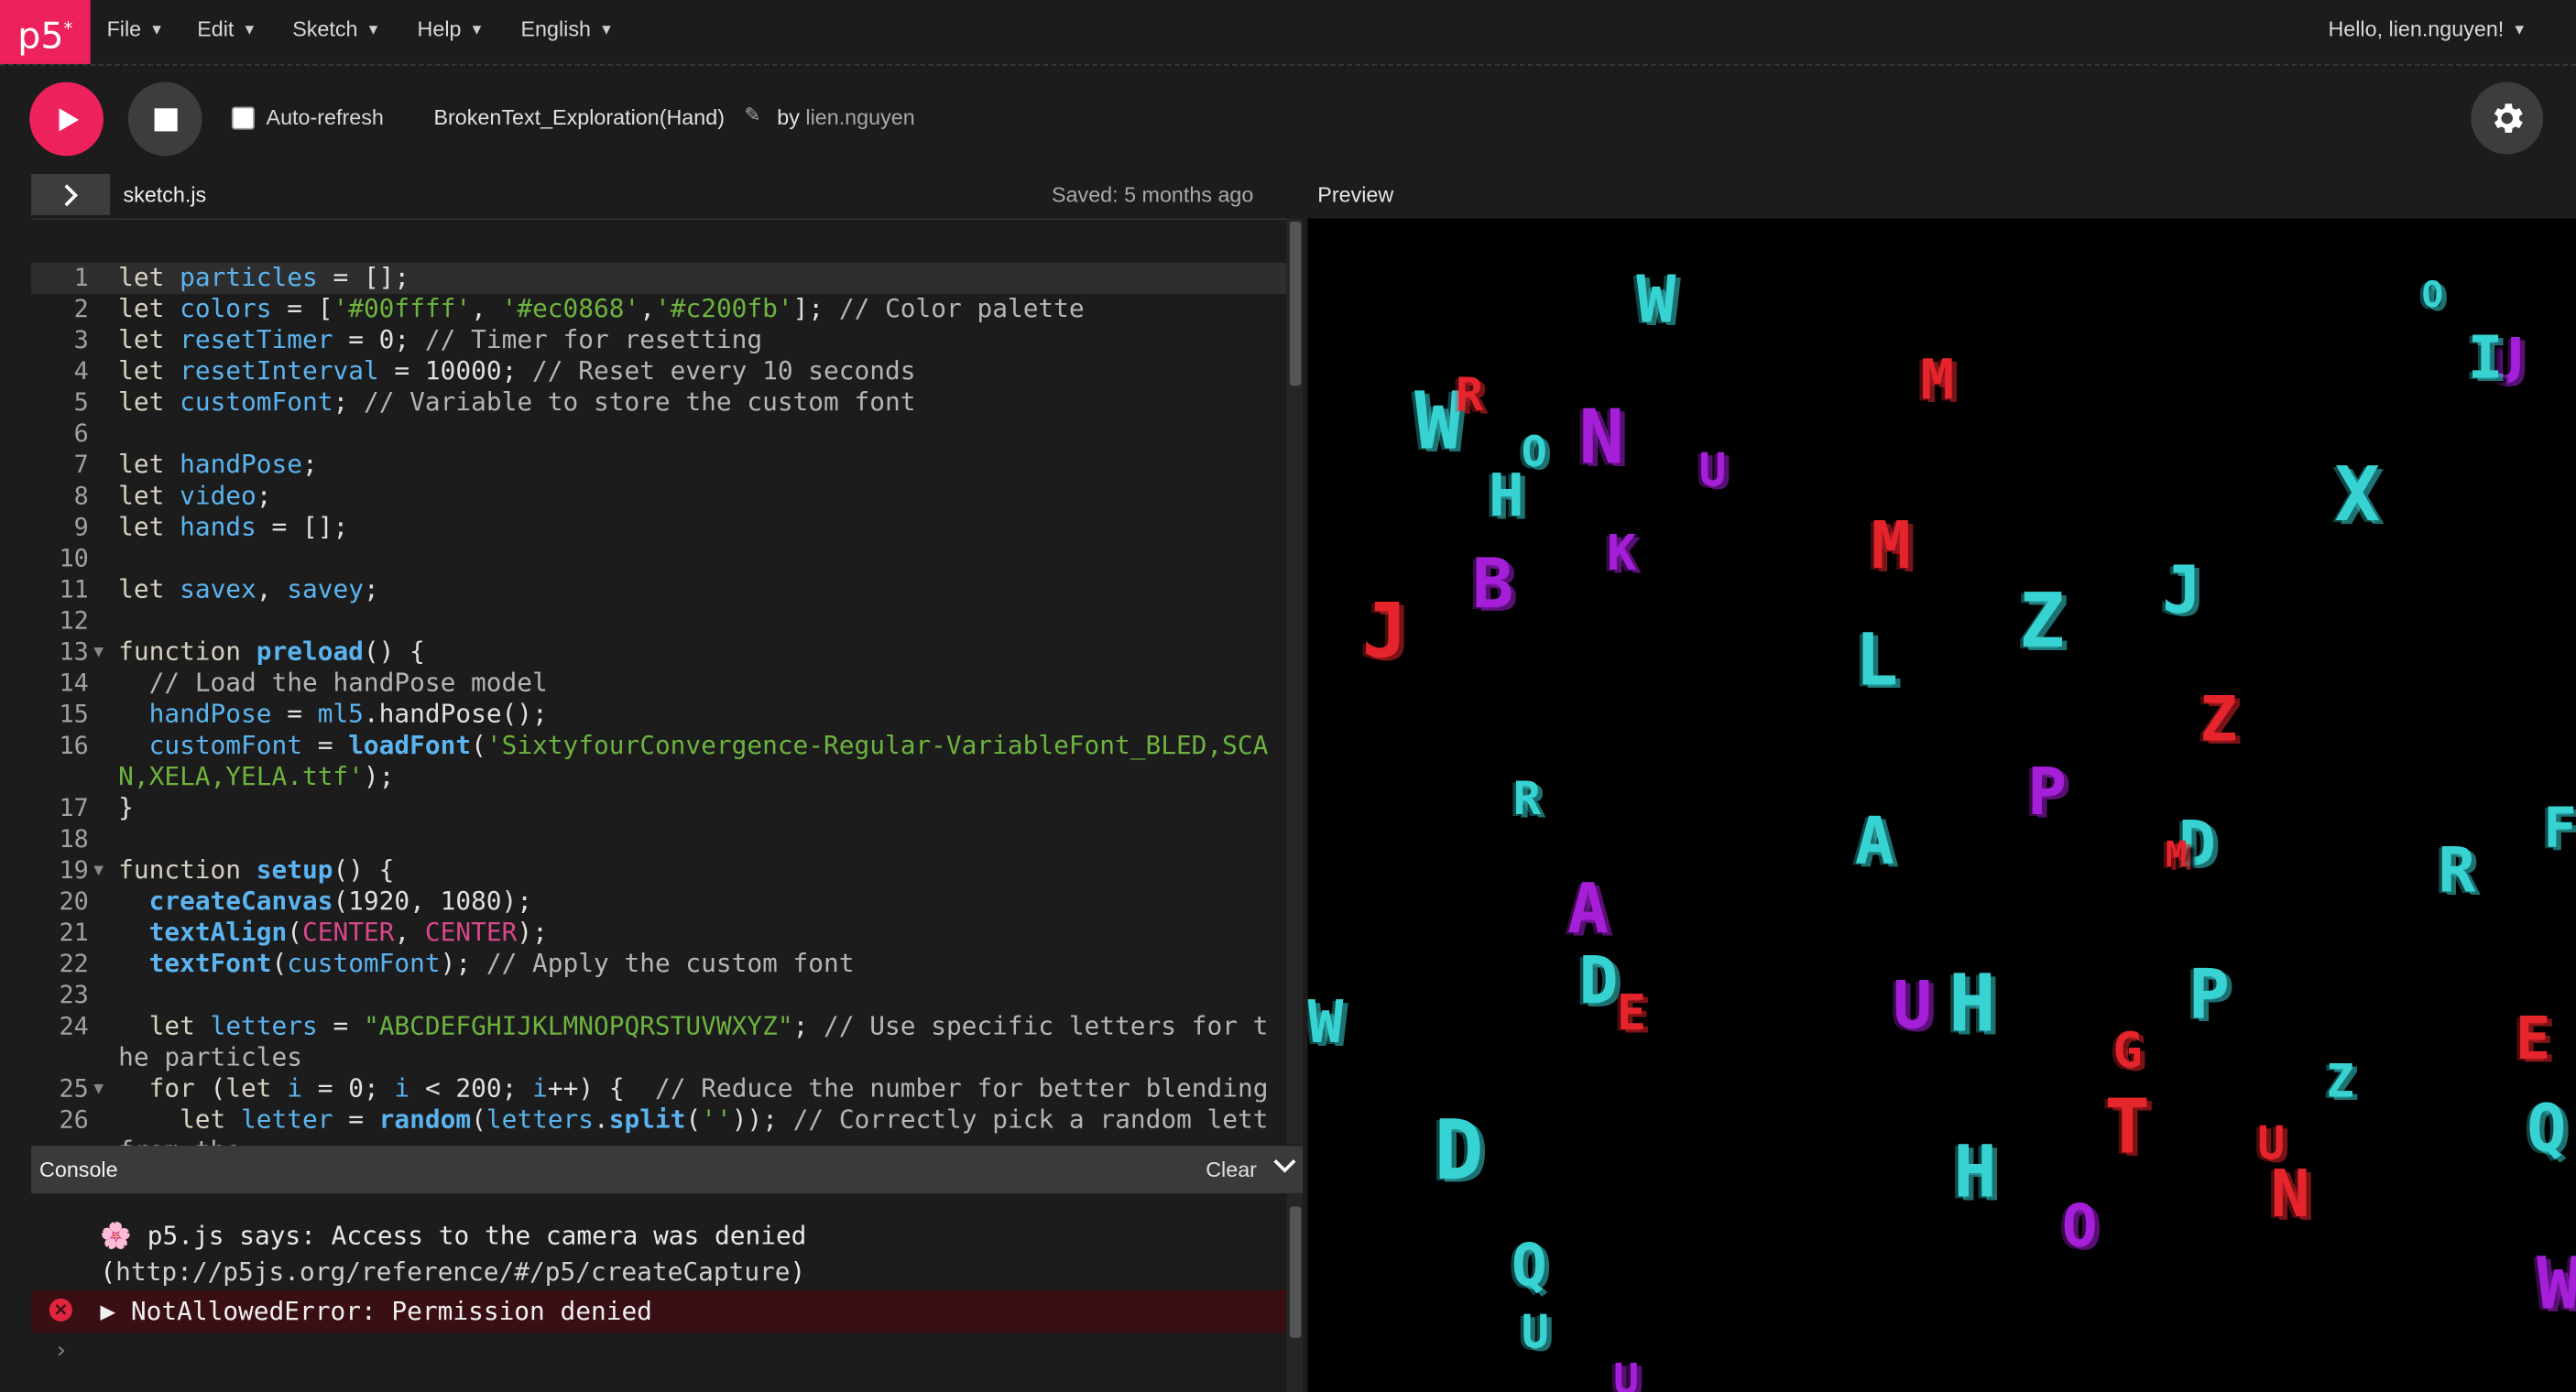 Image resolution: width=2576 pixels, height=1392 pixels. What do you see at coordinates (659, 715) in the screenshot?
I see `code-line: 15 handPose = ml5.handPose();` at bounding box center [659, 715].